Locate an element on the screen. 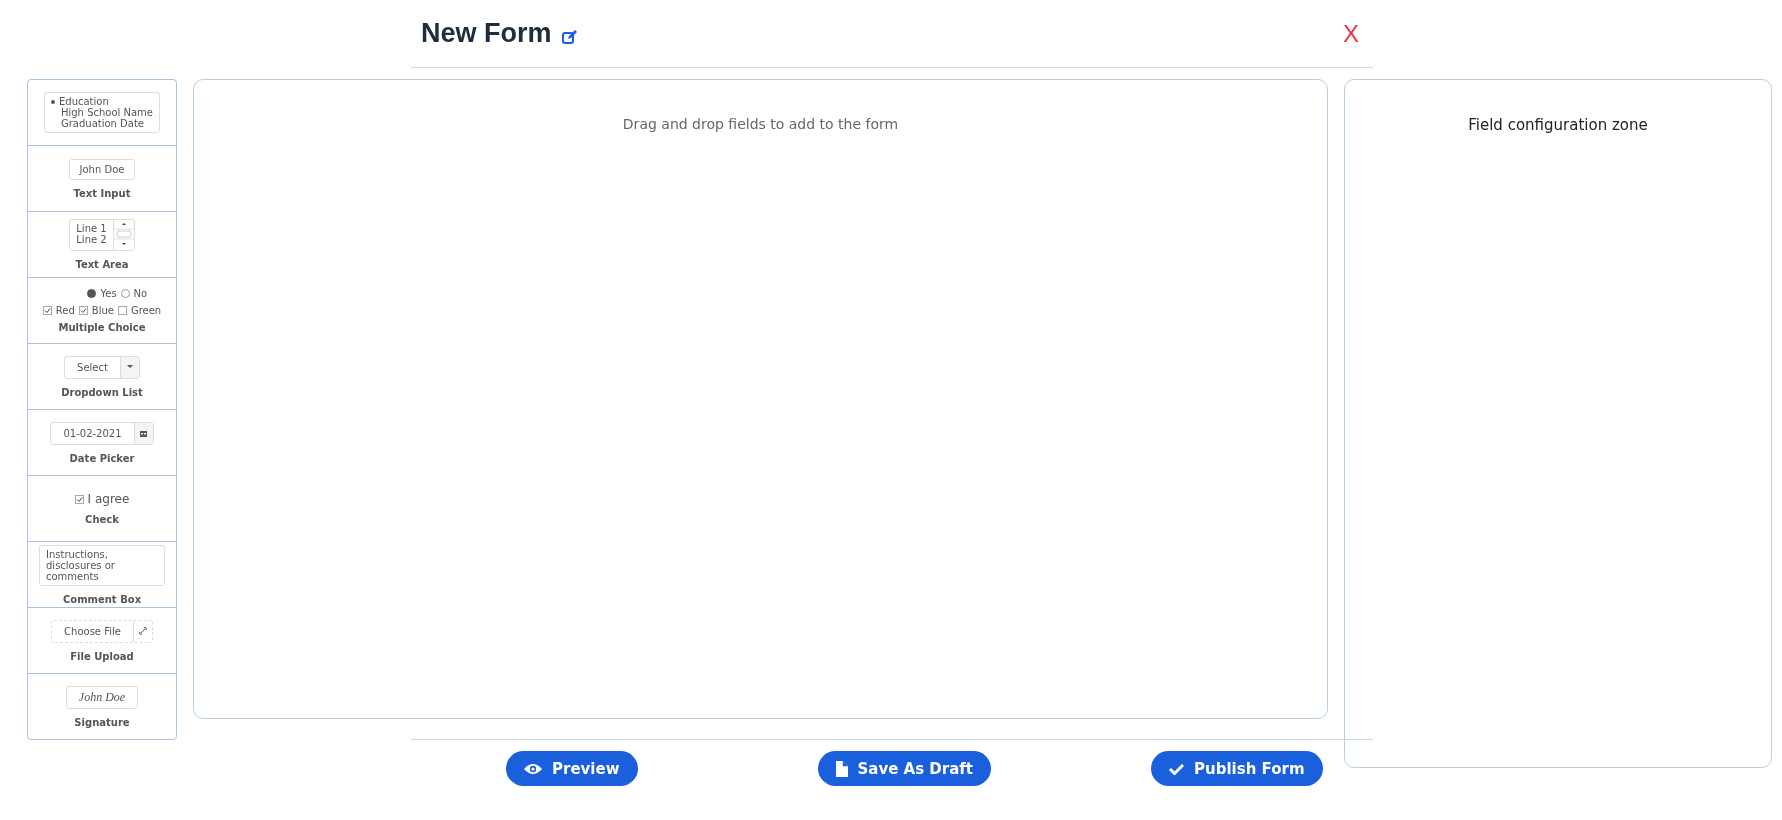 The width and height of the screenshot is (1782, 820). canvas-hint: Drag and drop fields to add to the form is located at coordinates (760, 125).